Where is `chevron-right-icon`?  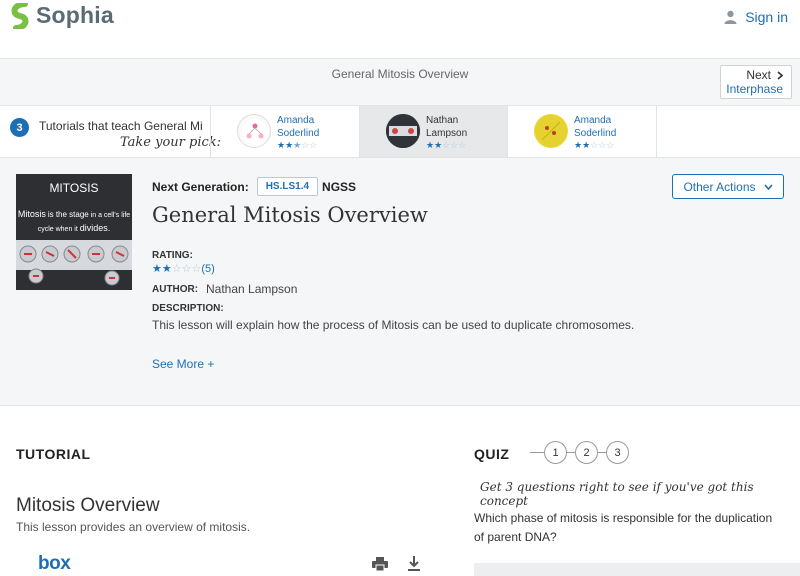 chevron-right-icon is located at coordinates (780, 75).